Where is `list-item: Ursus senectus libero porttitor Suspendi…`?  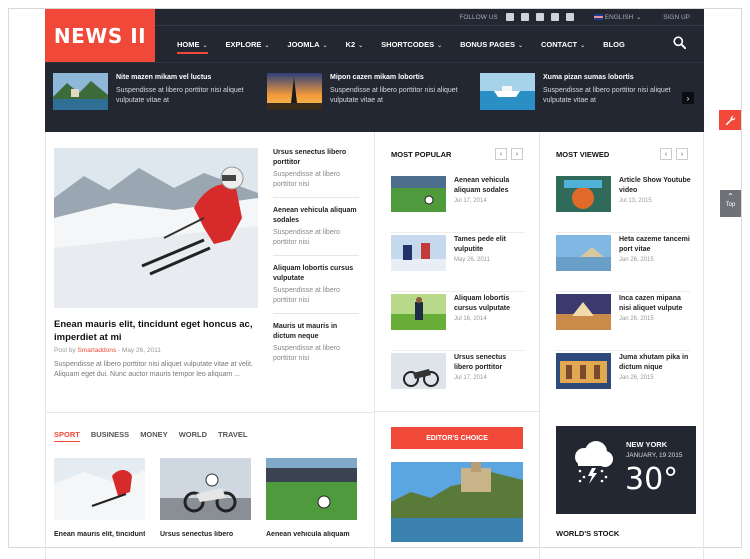 list-item: Ursus senectus libero porttitor Suspendi… is located at coordinates (316, 172).